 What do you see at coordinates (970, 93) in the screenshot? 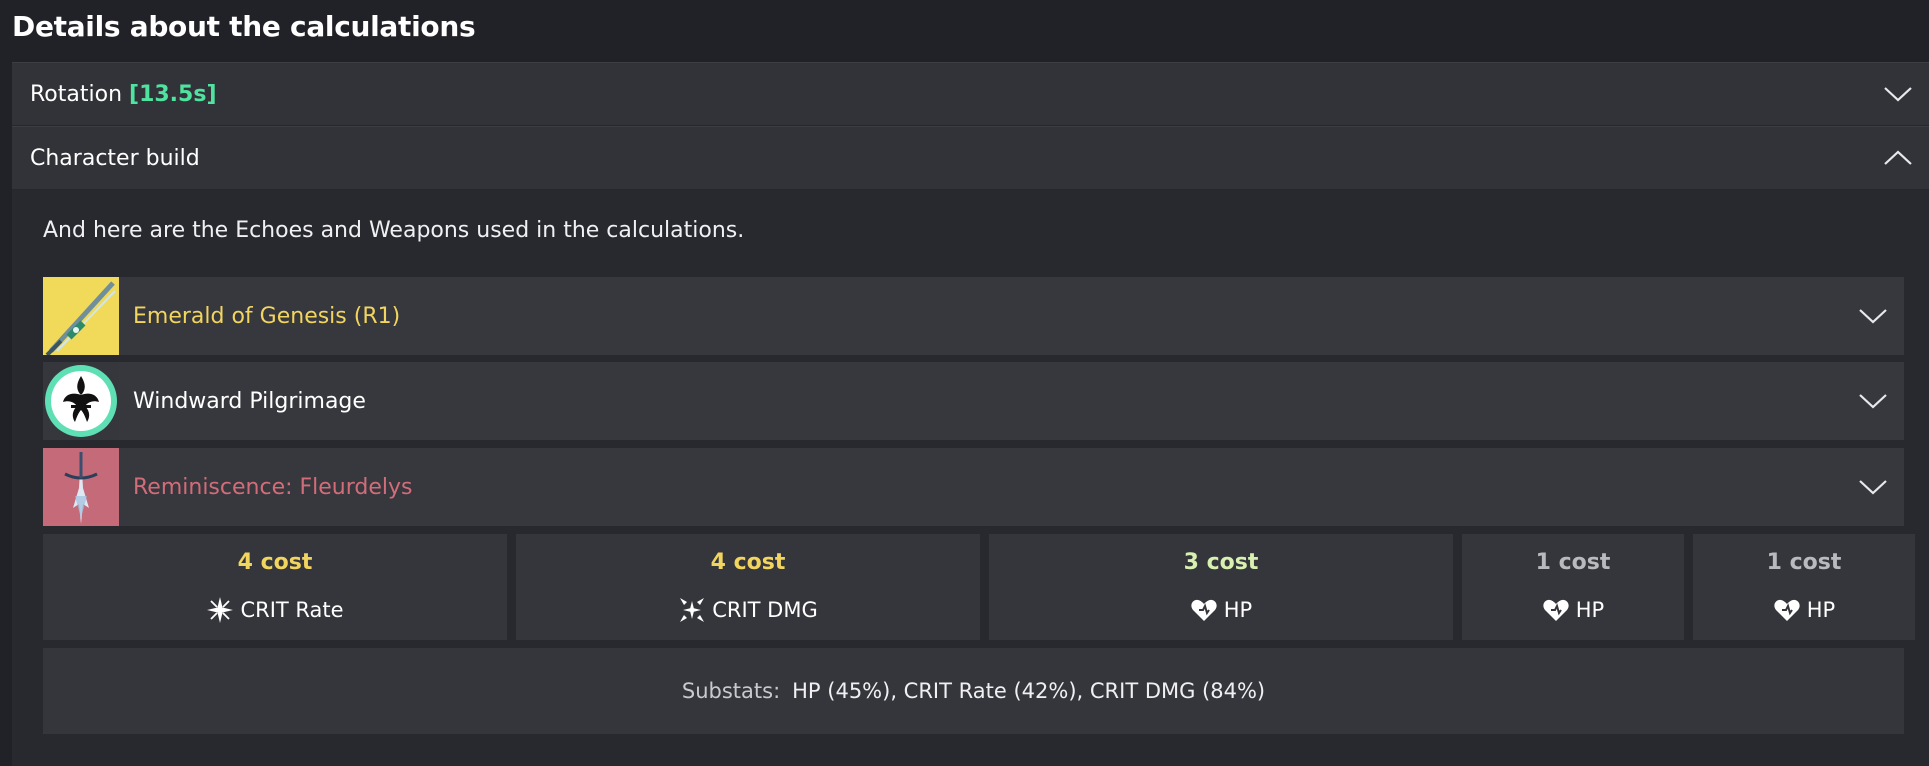
I see `rotation-accordion-header: Rotation [13.5s]` at bounding box center [970, 93].